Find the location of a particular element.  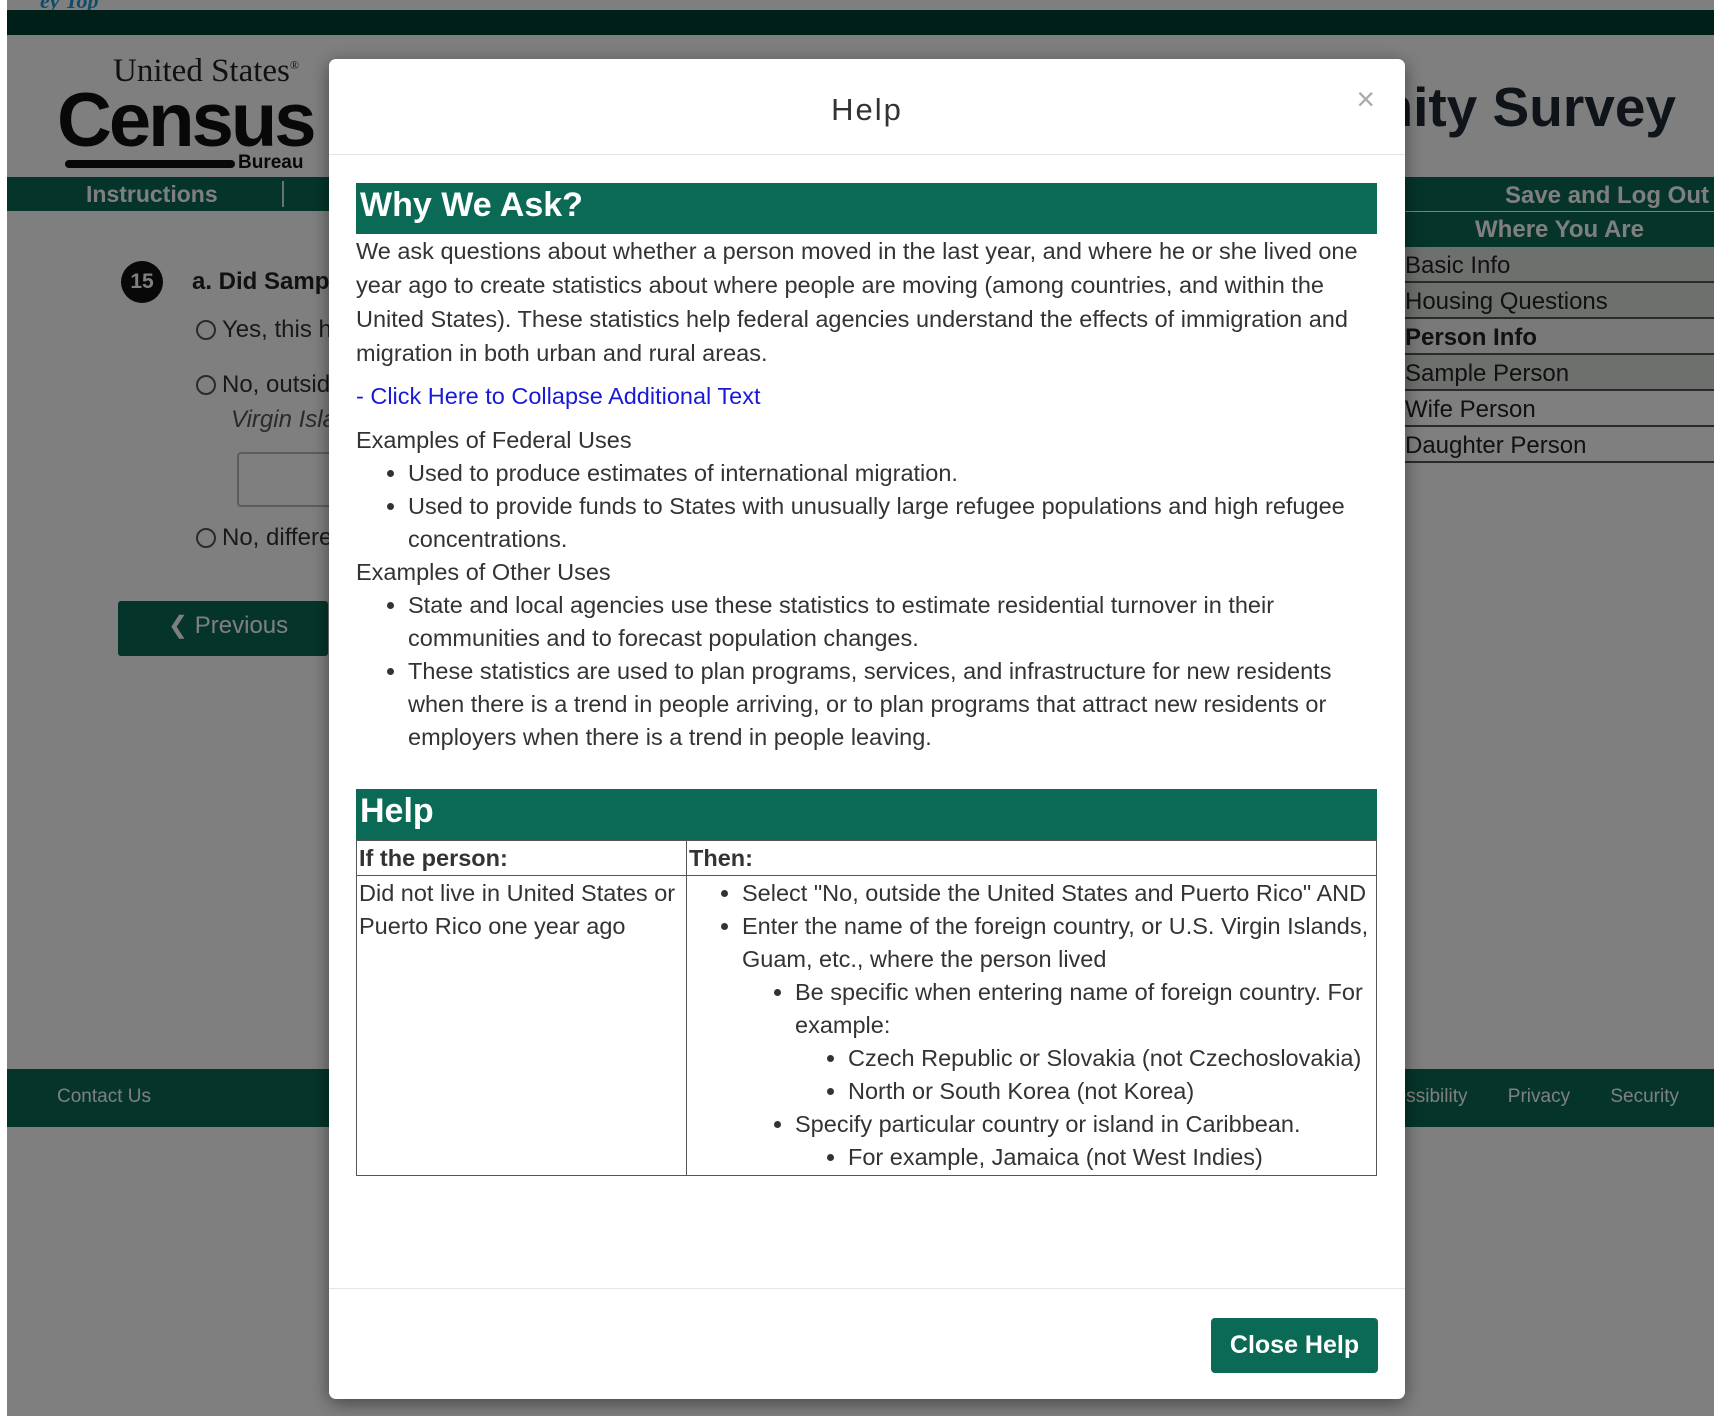

list-item: North or South Korea (not Korea) is located at coordinates (1111, 1091).